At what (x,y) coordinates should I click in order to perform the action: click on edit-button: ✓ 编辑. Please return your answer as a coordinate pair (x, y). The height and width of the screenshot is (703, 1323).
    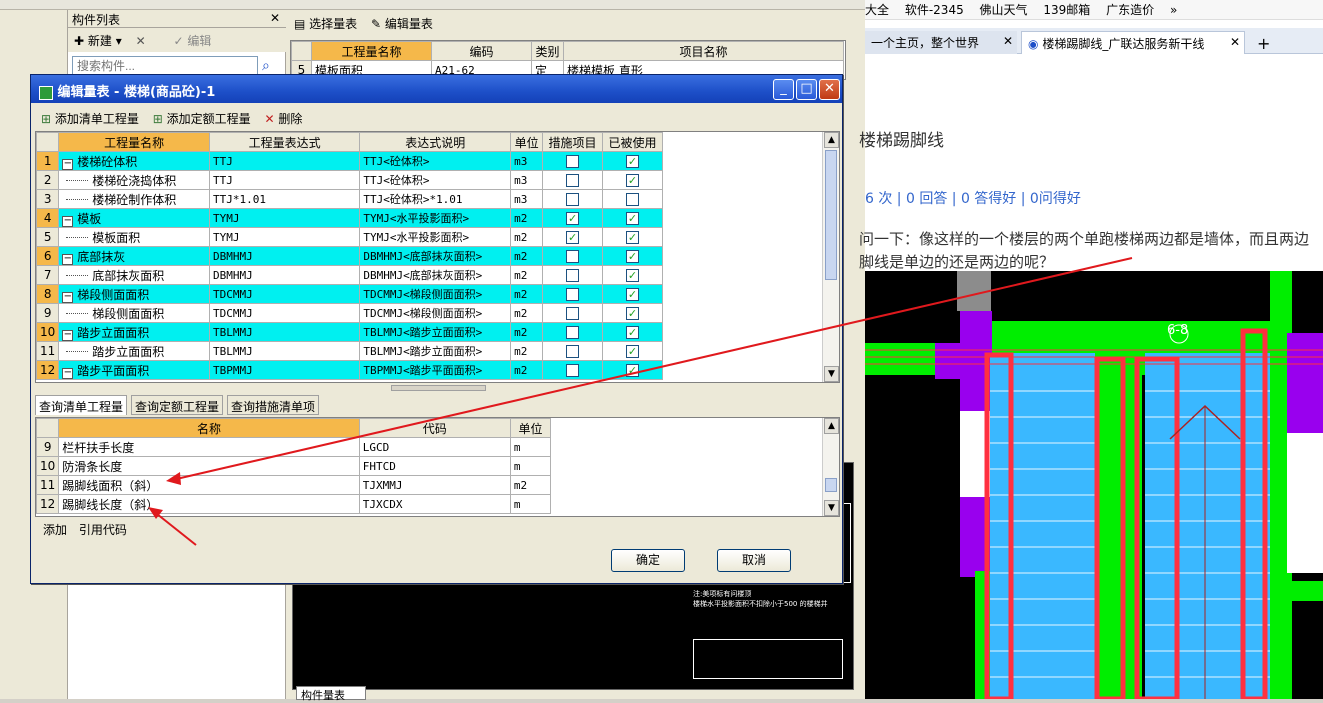
    Looking at the image, I should click on (192, 41).